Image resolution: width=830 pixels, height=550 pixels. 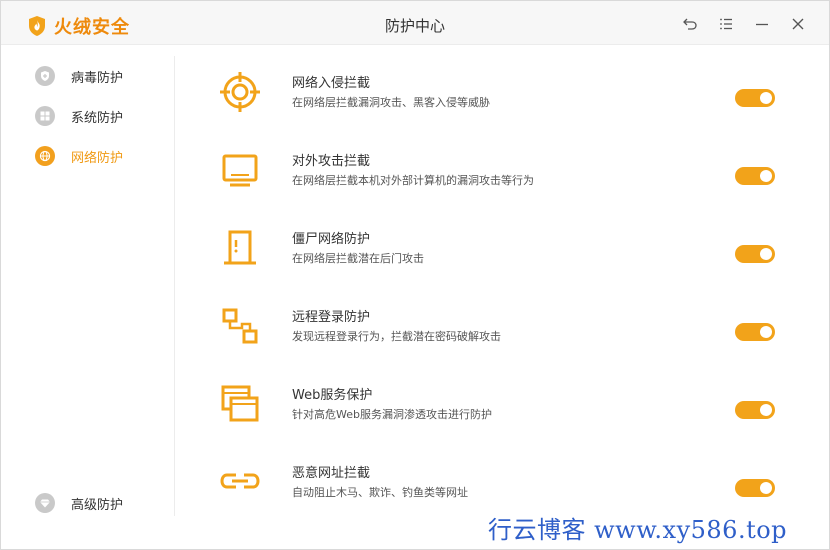 I want to click on protection-row-intrusion: 网络入侵拦截 在网络层拦截漏洞攻击、黑客入侵等威胁, so click(x=502, y=99).